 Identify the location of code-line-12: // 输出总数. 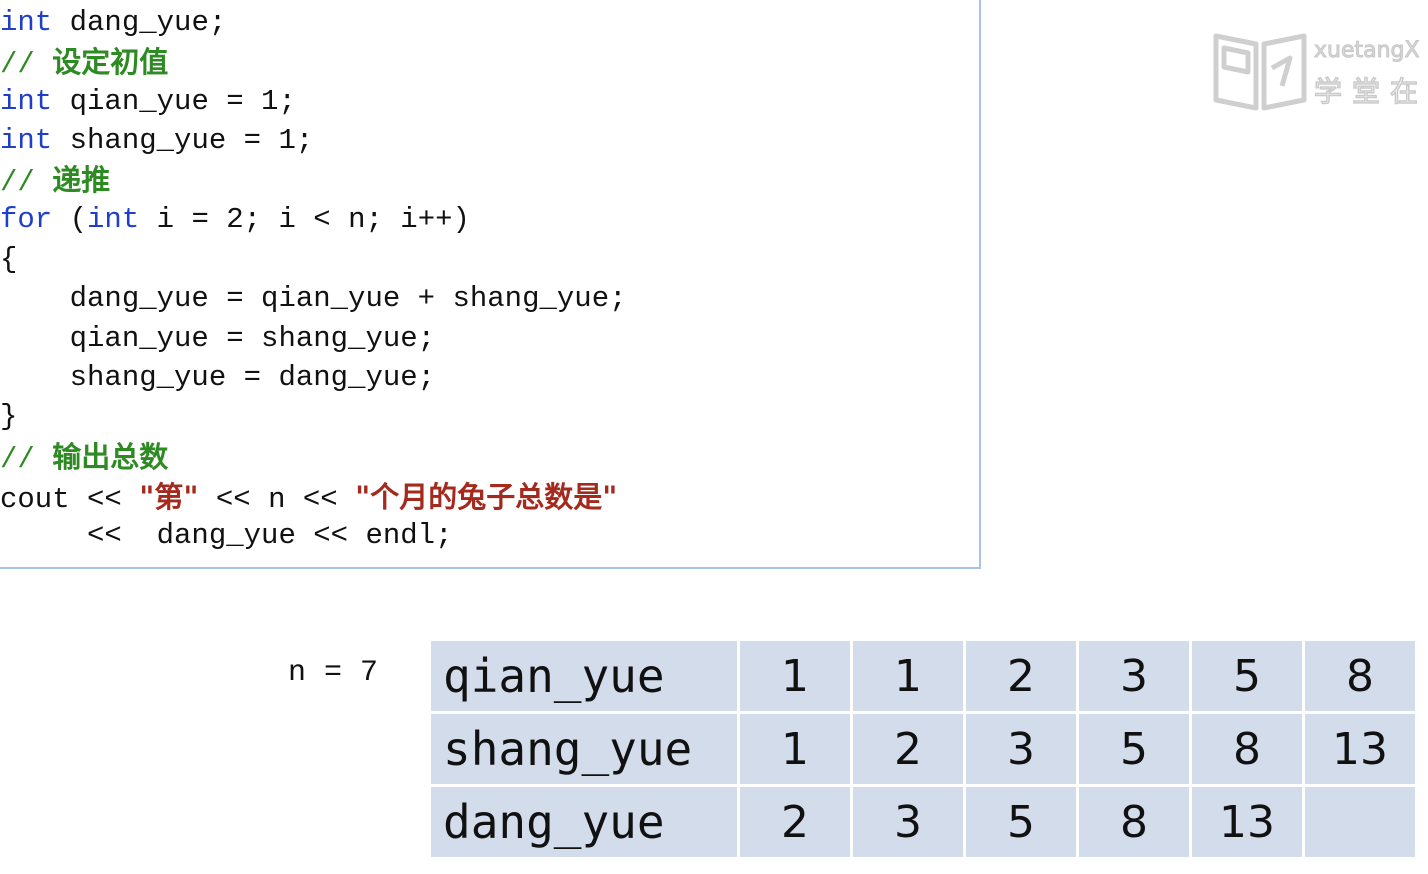
(84, 457).